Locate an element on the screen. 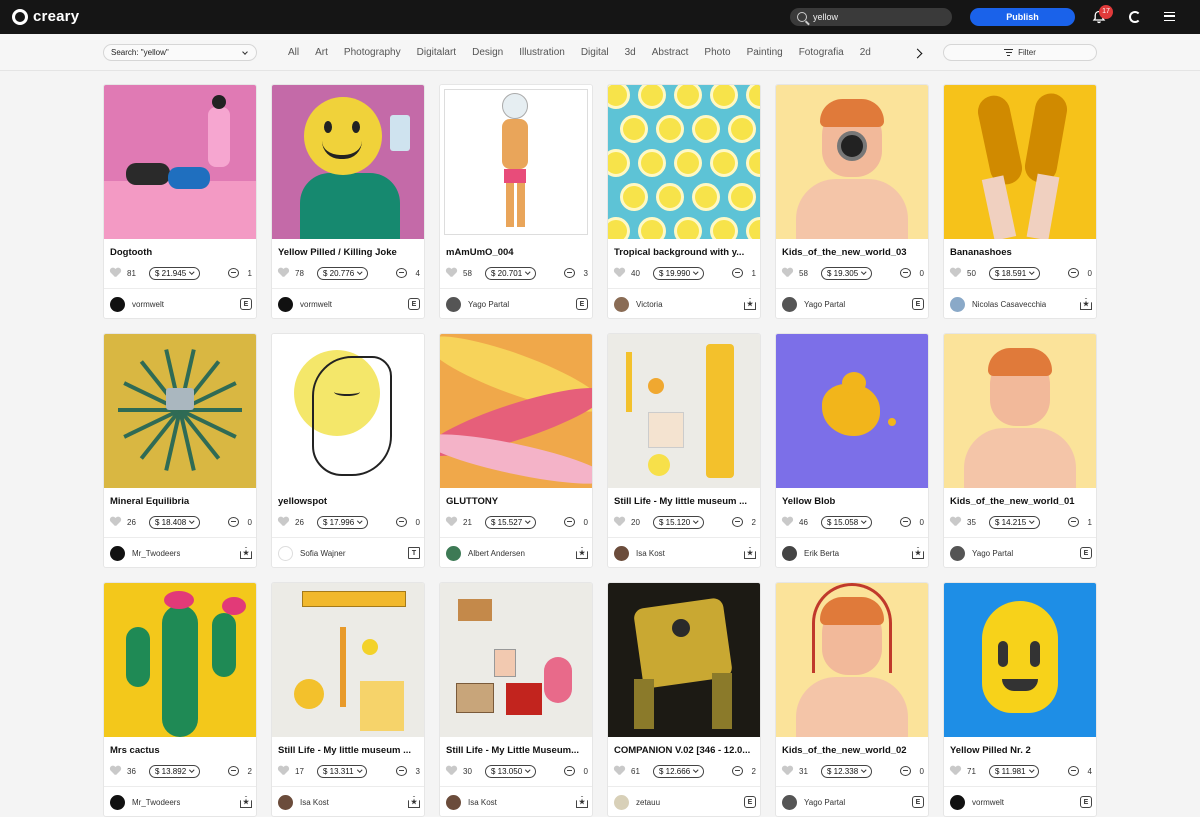 The width and height of the screenshot is (1200, 817). author-row: Isa Kost ★ is located at coordinates (517, 802).